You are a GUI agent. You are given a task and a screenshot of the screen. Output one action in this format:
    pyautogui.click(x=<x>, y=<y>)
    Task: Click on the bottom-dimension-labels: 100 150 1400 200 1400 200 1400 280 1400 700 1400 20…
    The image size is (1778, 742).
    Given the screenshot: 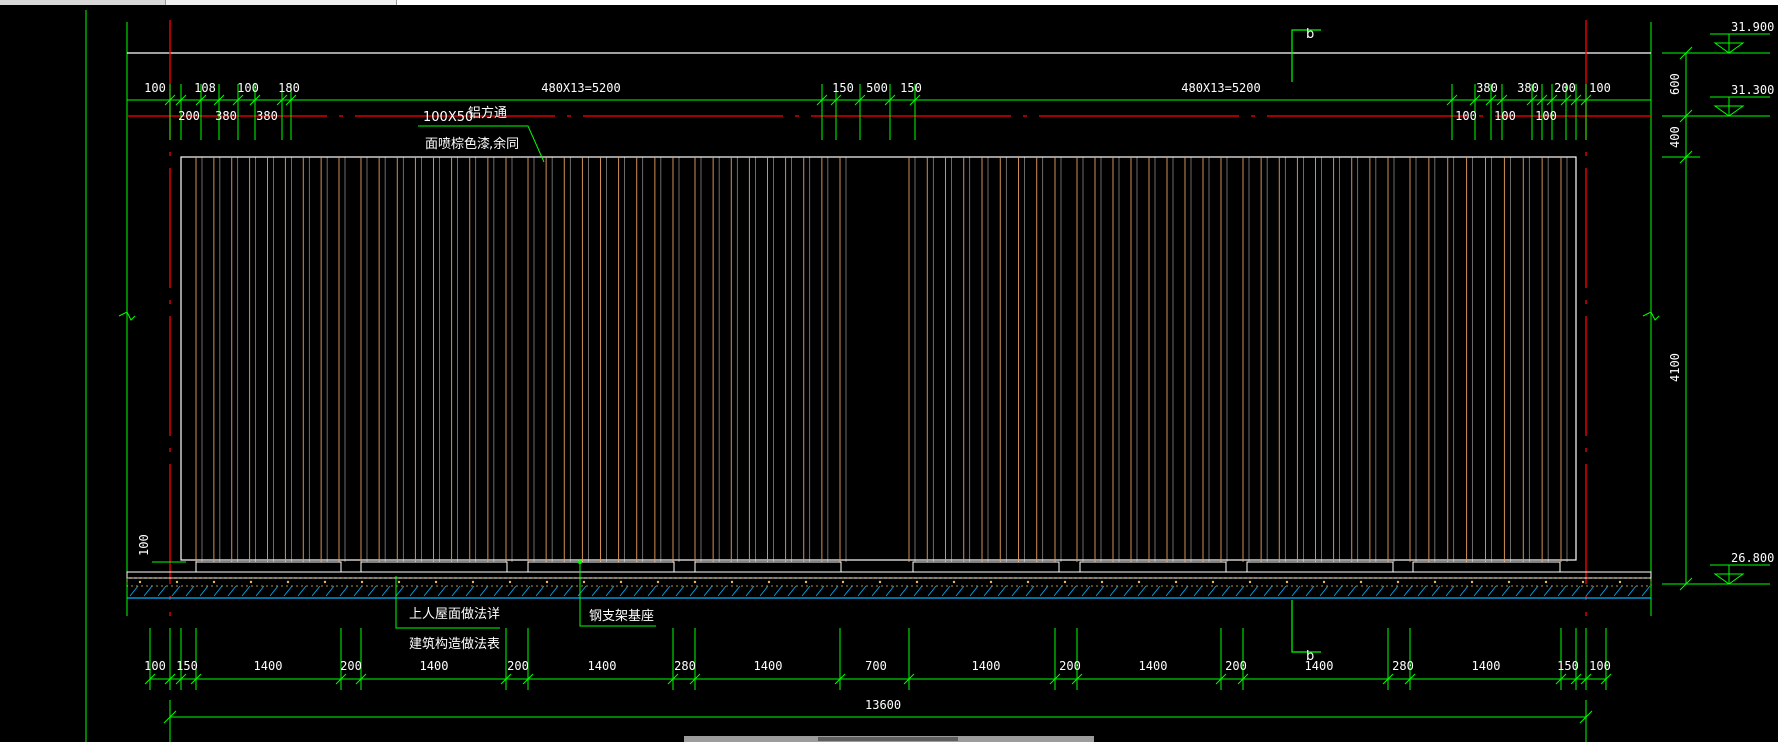 What is the action you would take?
    pyautogui.click(x=877, y=666)
    